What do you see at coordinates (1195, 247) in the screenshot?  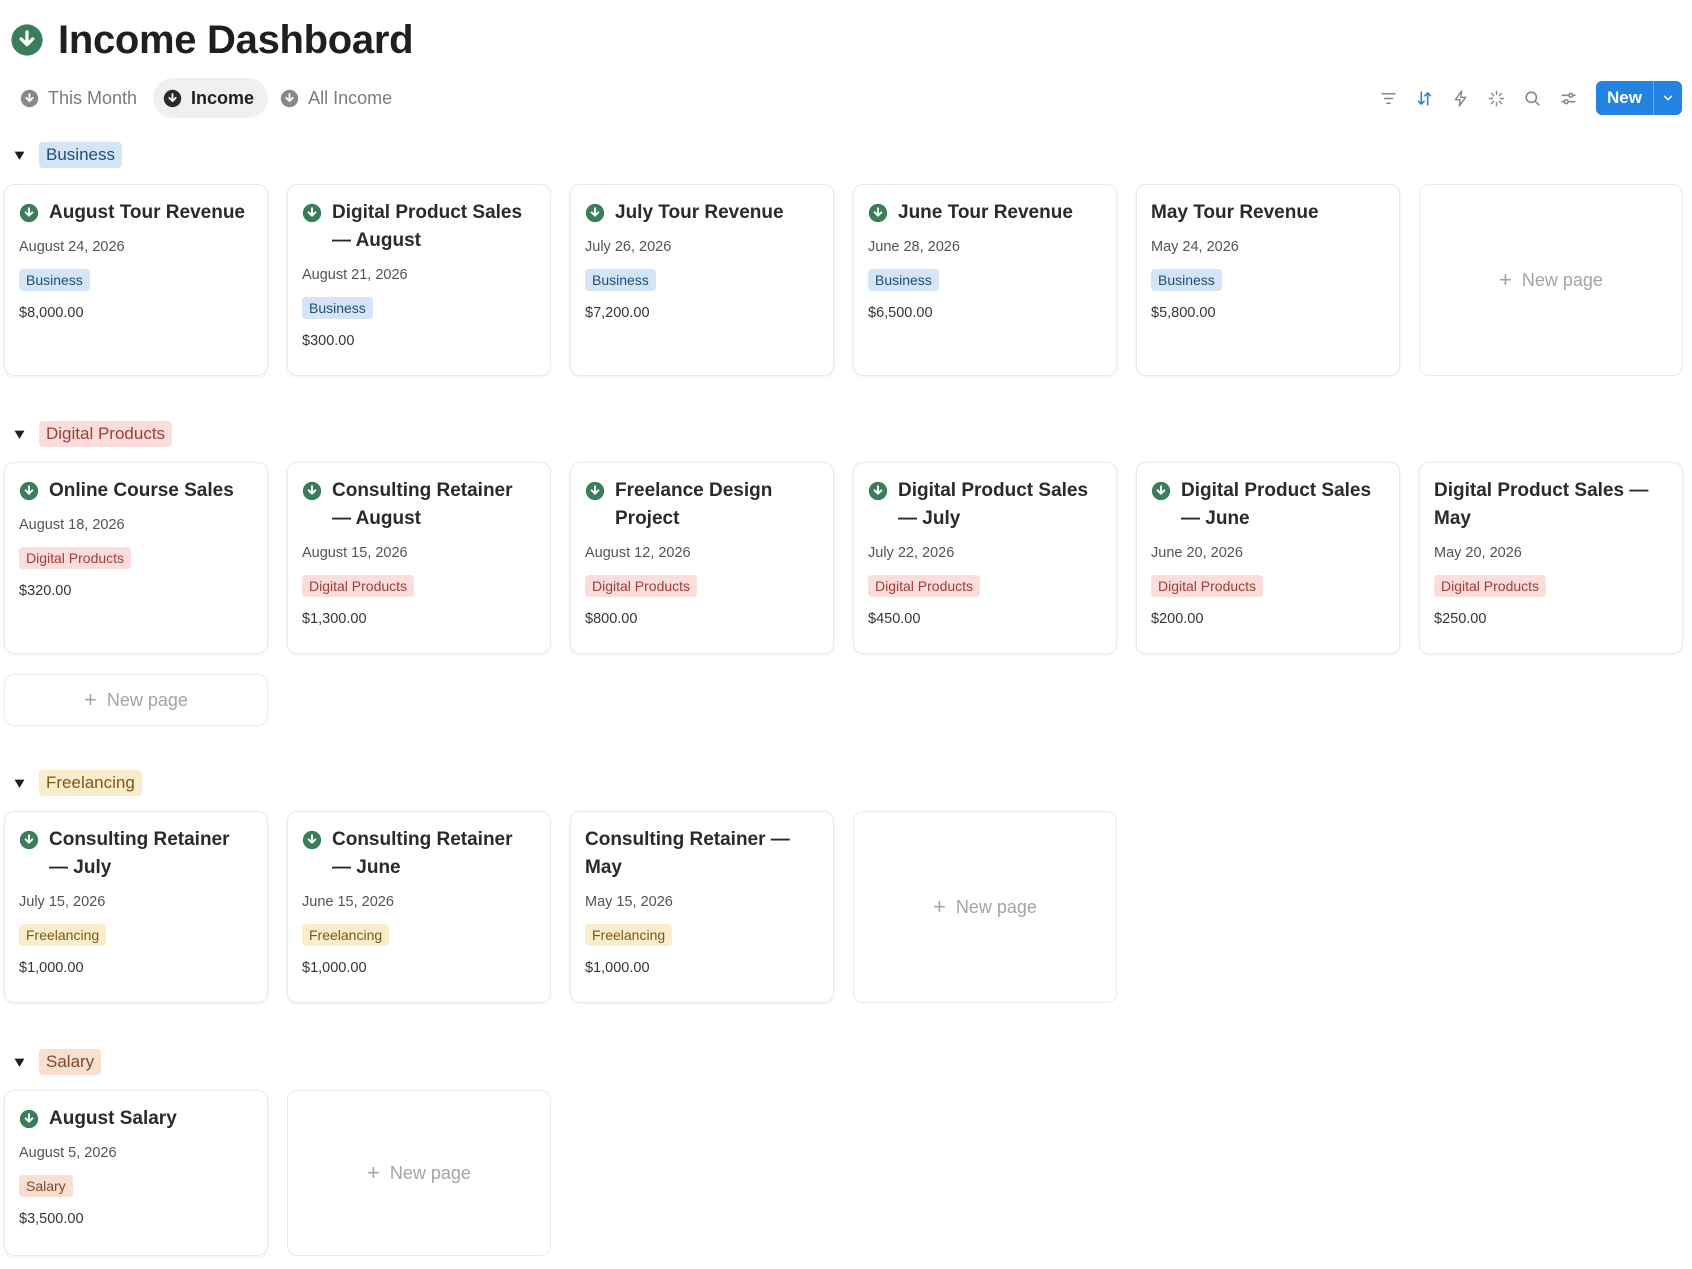 I see `card-date: May 24, 2026` at bounding box center [1195, 247].